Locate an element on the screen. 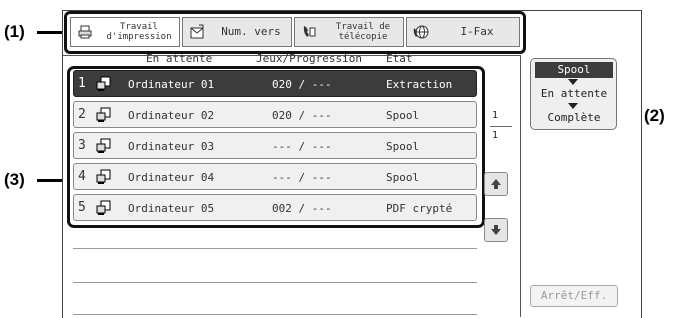 Image resolution: width=678 pixels, height=318 pixels. job-name: Ordinateur 05 is located at coordinates (171, 208).